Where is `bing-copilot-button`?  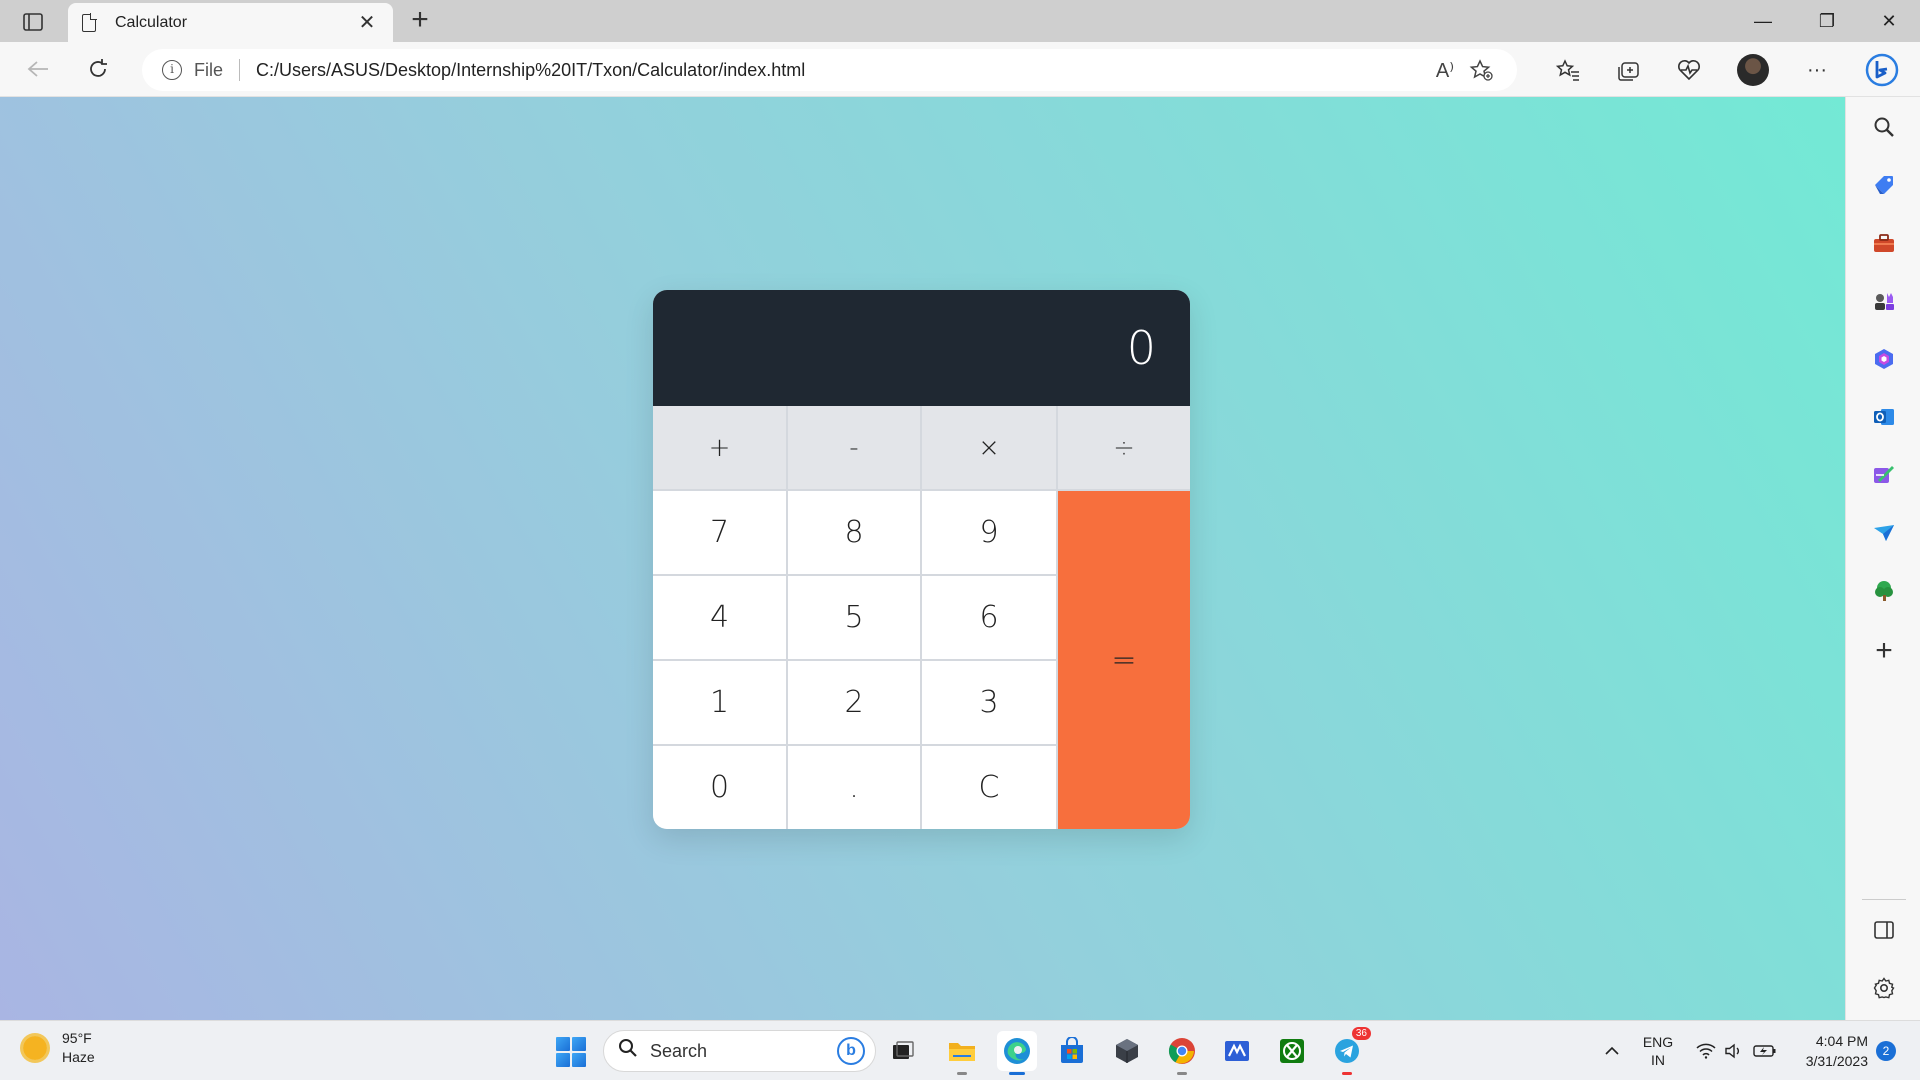 bing-copilot-button is located at coordinates (1882, 70).